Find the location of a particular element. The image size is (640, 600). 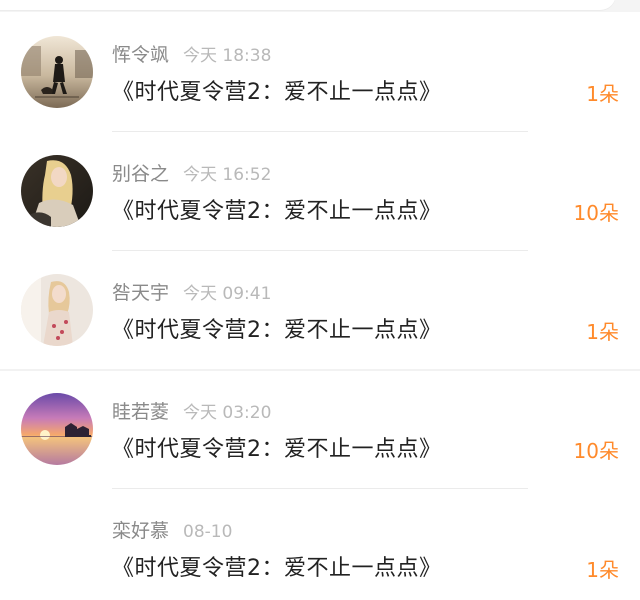

blonde-woman-avatar is located at coordinates (57, 191).